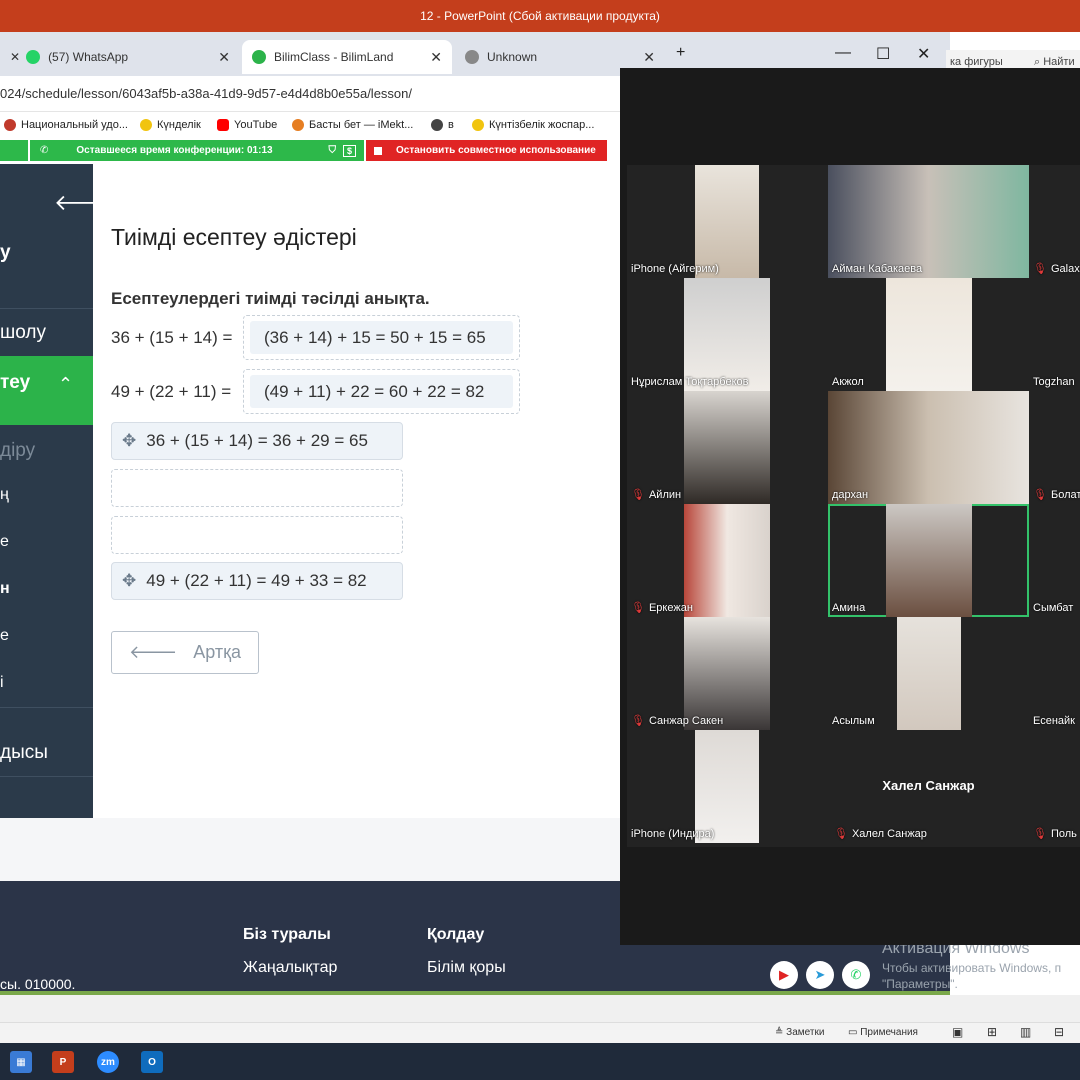  What do you see at coordinates (257, 581) in the screenshot?
I see `draggable-card: ✥ 49 + (22 + 11) = 49 + 33 = 82` at bounding box center [257, 581].